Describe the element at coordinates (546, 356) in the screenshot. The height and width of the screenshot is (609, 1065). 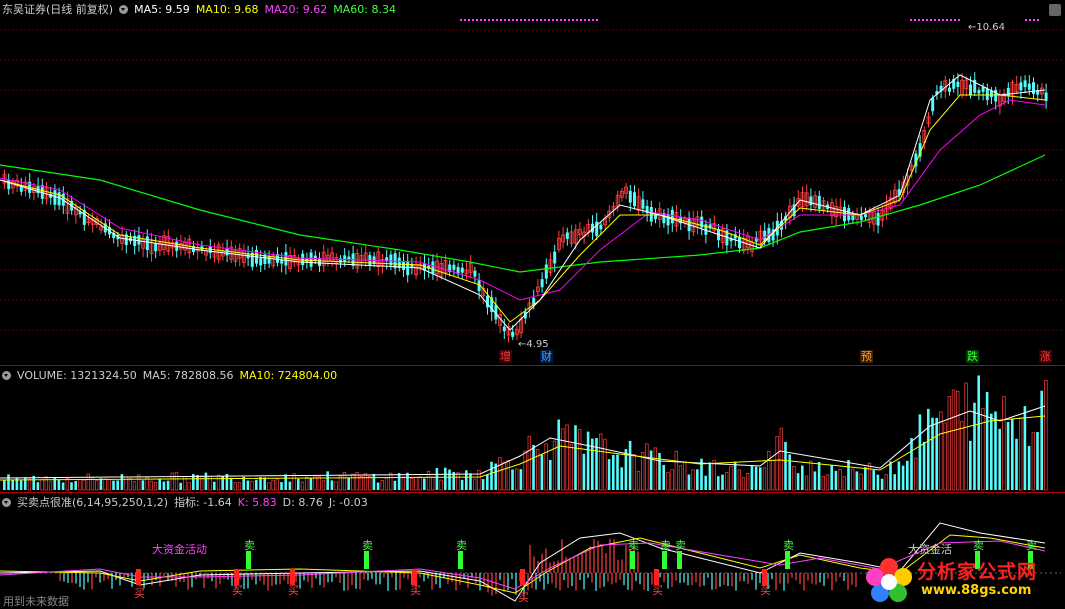
I see `event-marker-cai: 财` at that location.